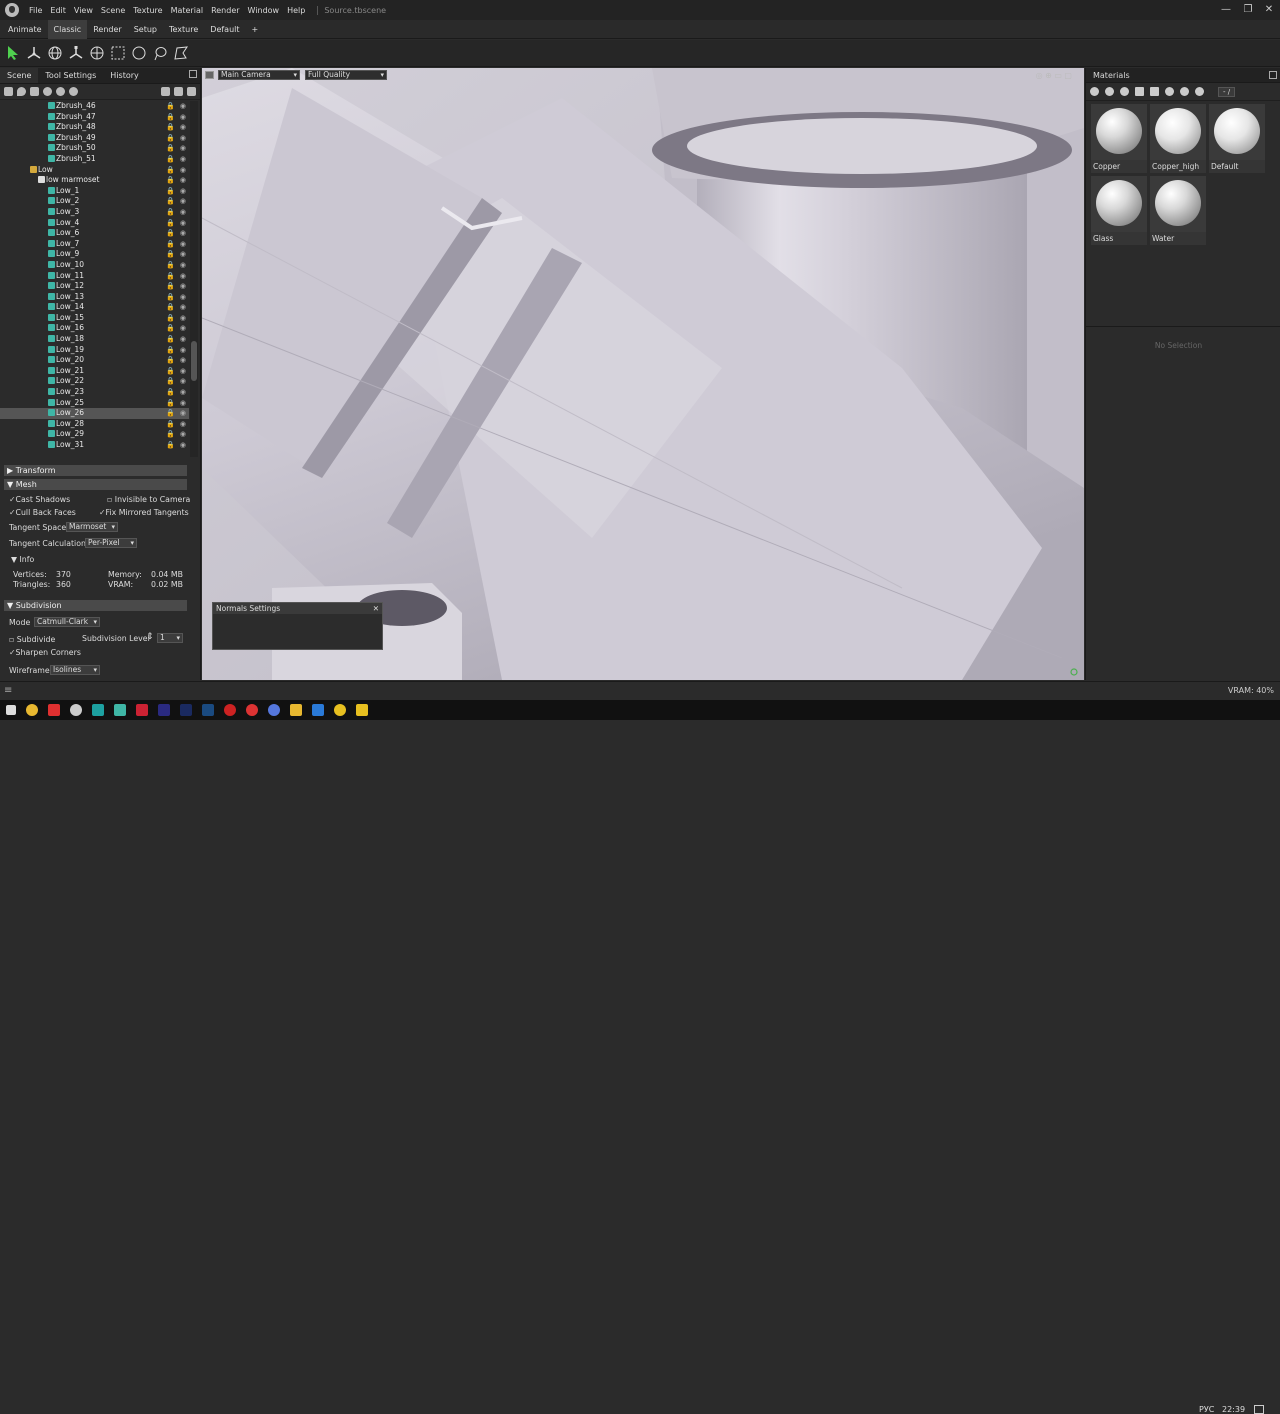 Image resolution: width=1280 pixels, height=1414 pixels. Describe the element at coordinates (1237, 138) in the screenshot. I see `material-swatch: Default` at that location.